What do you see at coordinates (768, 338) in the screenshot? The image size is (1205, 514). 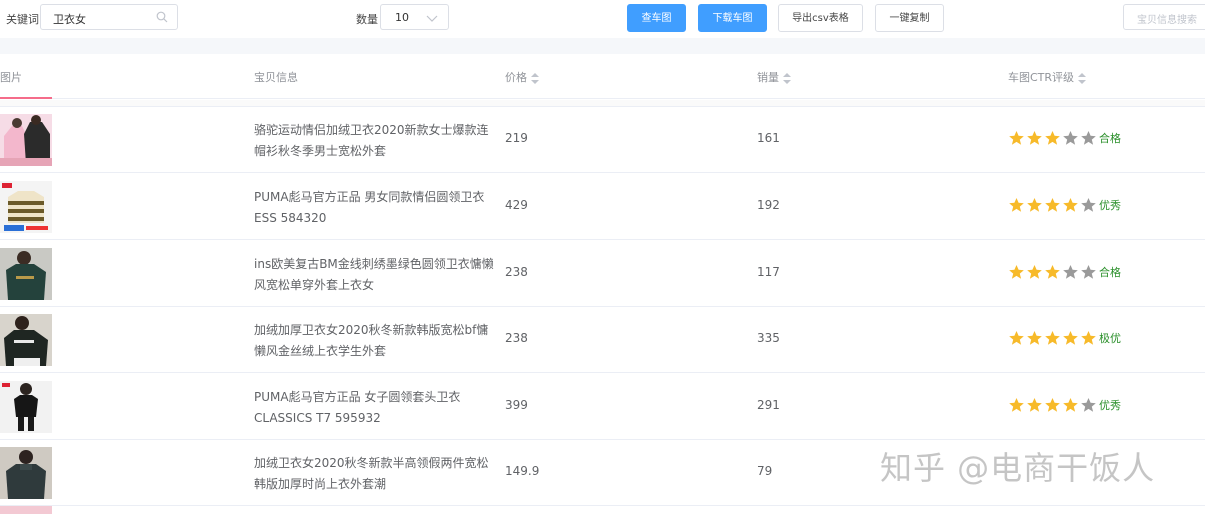 I see `product-sales: 335` at bounding box center [768, 338].